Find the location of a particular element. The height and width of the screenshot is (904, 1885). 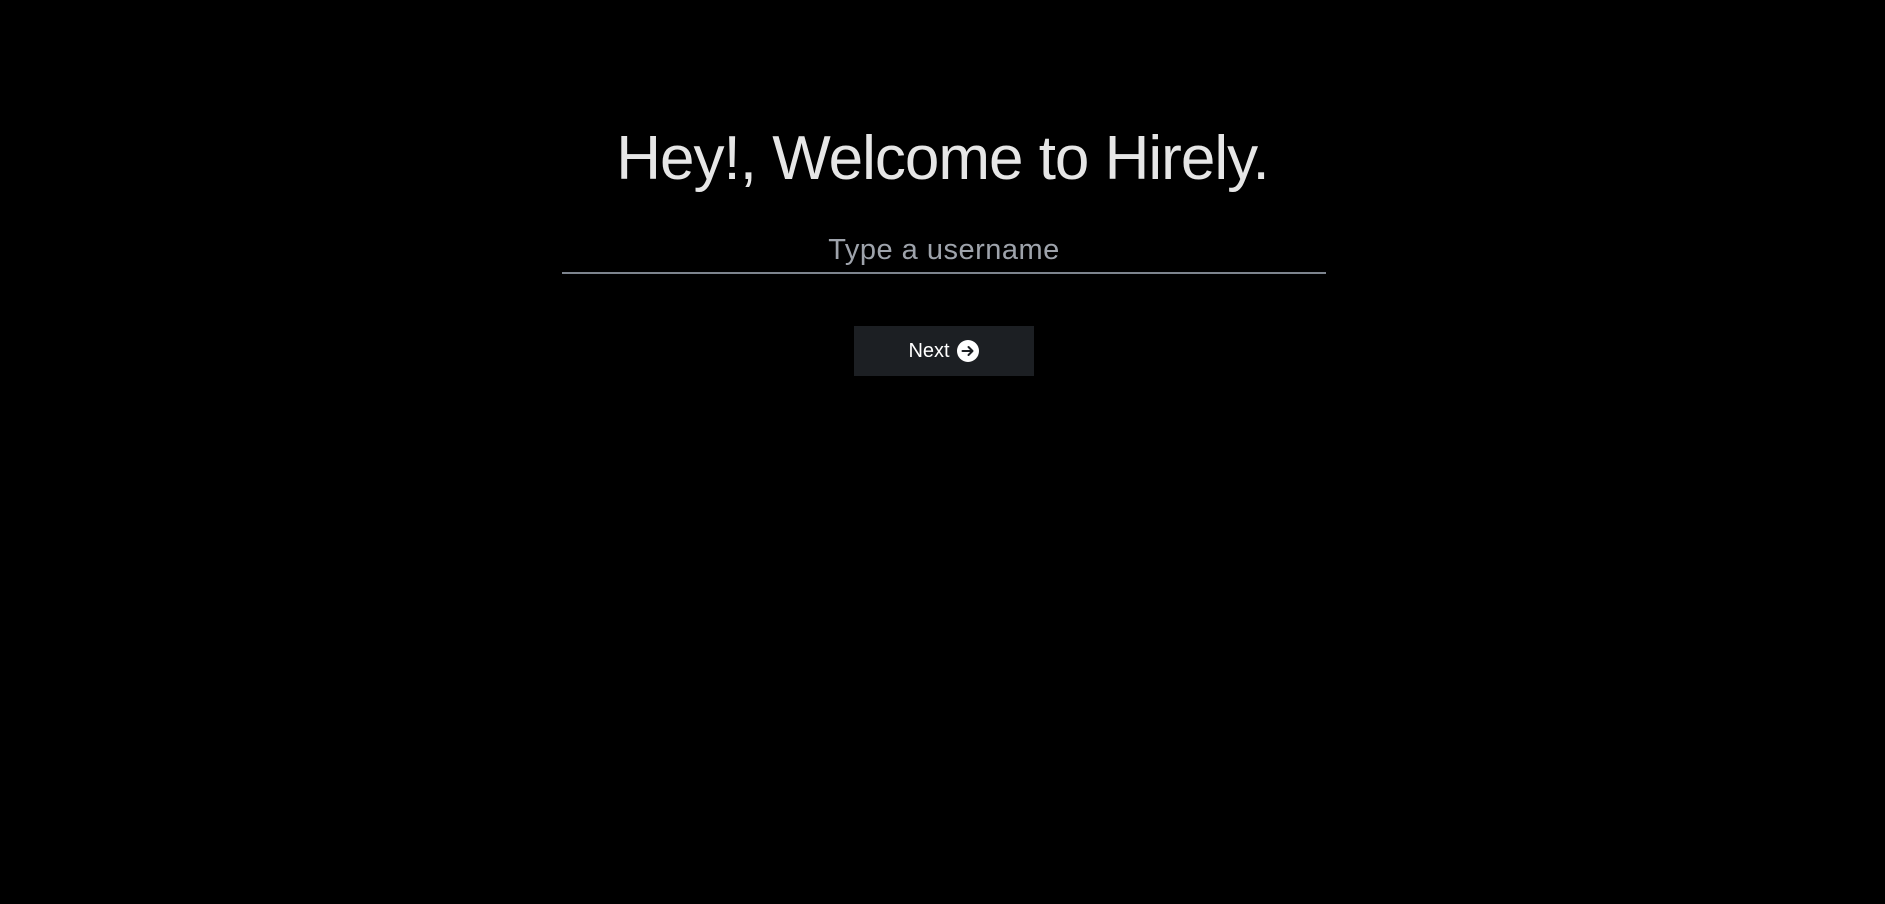

username-field is located at coordinates (944, 251).